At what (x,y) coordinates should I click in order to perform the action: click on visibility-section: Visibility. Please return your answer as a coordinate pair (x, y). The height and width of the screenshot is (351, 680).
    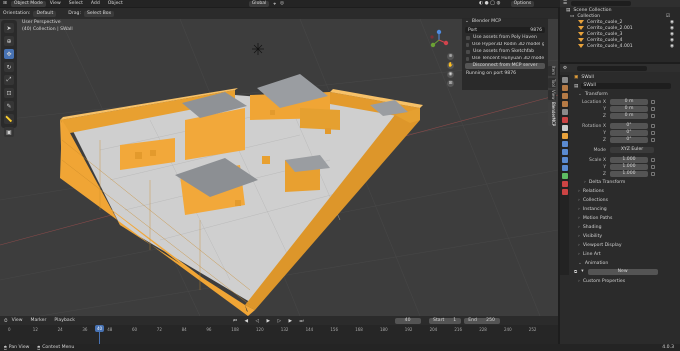
    Looking at the image, I should click on (620, 236).